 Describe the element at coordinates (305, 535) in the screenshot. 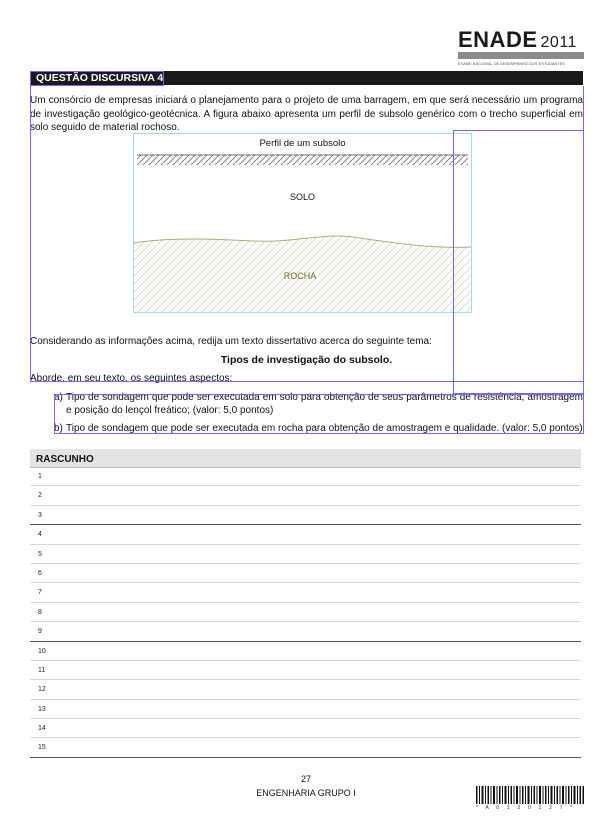

I see `draft-line: 4` at that location.